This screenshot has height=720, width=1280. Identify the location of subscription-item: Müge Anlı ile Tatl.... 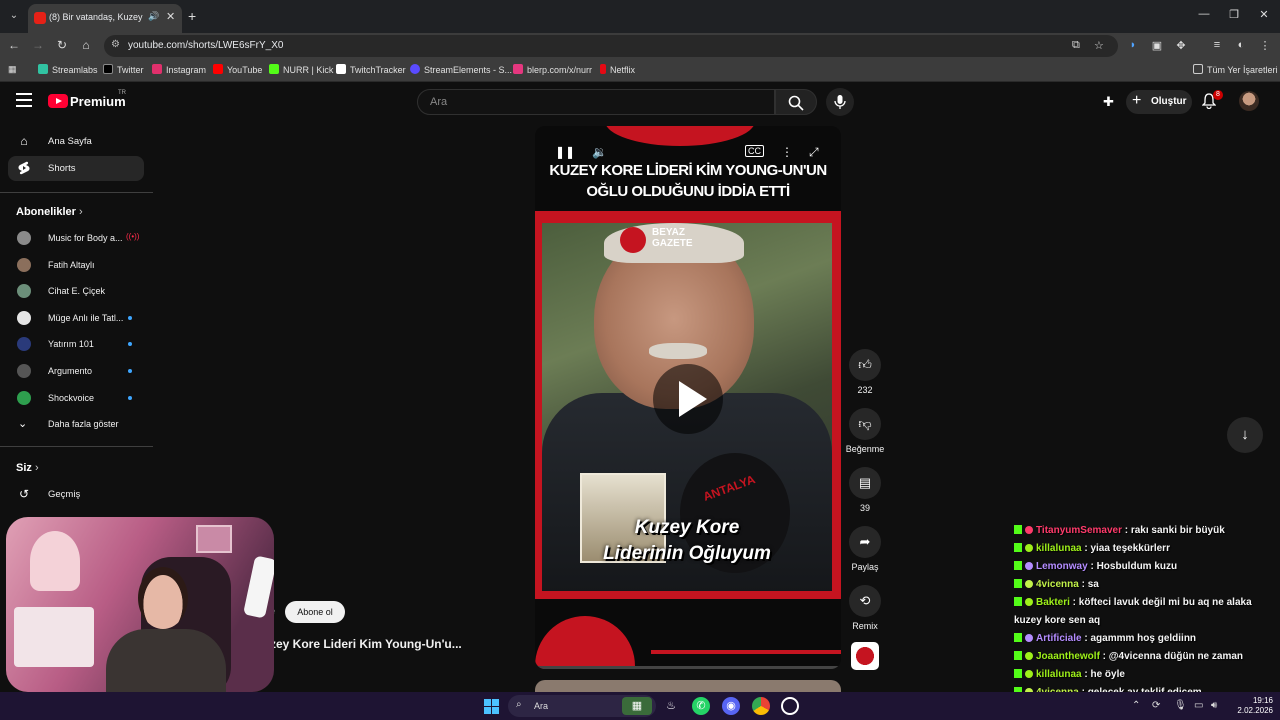
(76, 318).